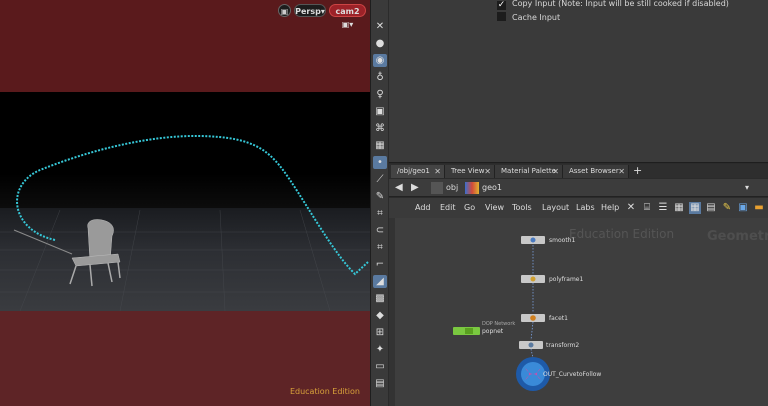  What do you see at coordinates (380, 162) in the screenshot?
I see `point-icon: •` at bounding box center [380, 162].